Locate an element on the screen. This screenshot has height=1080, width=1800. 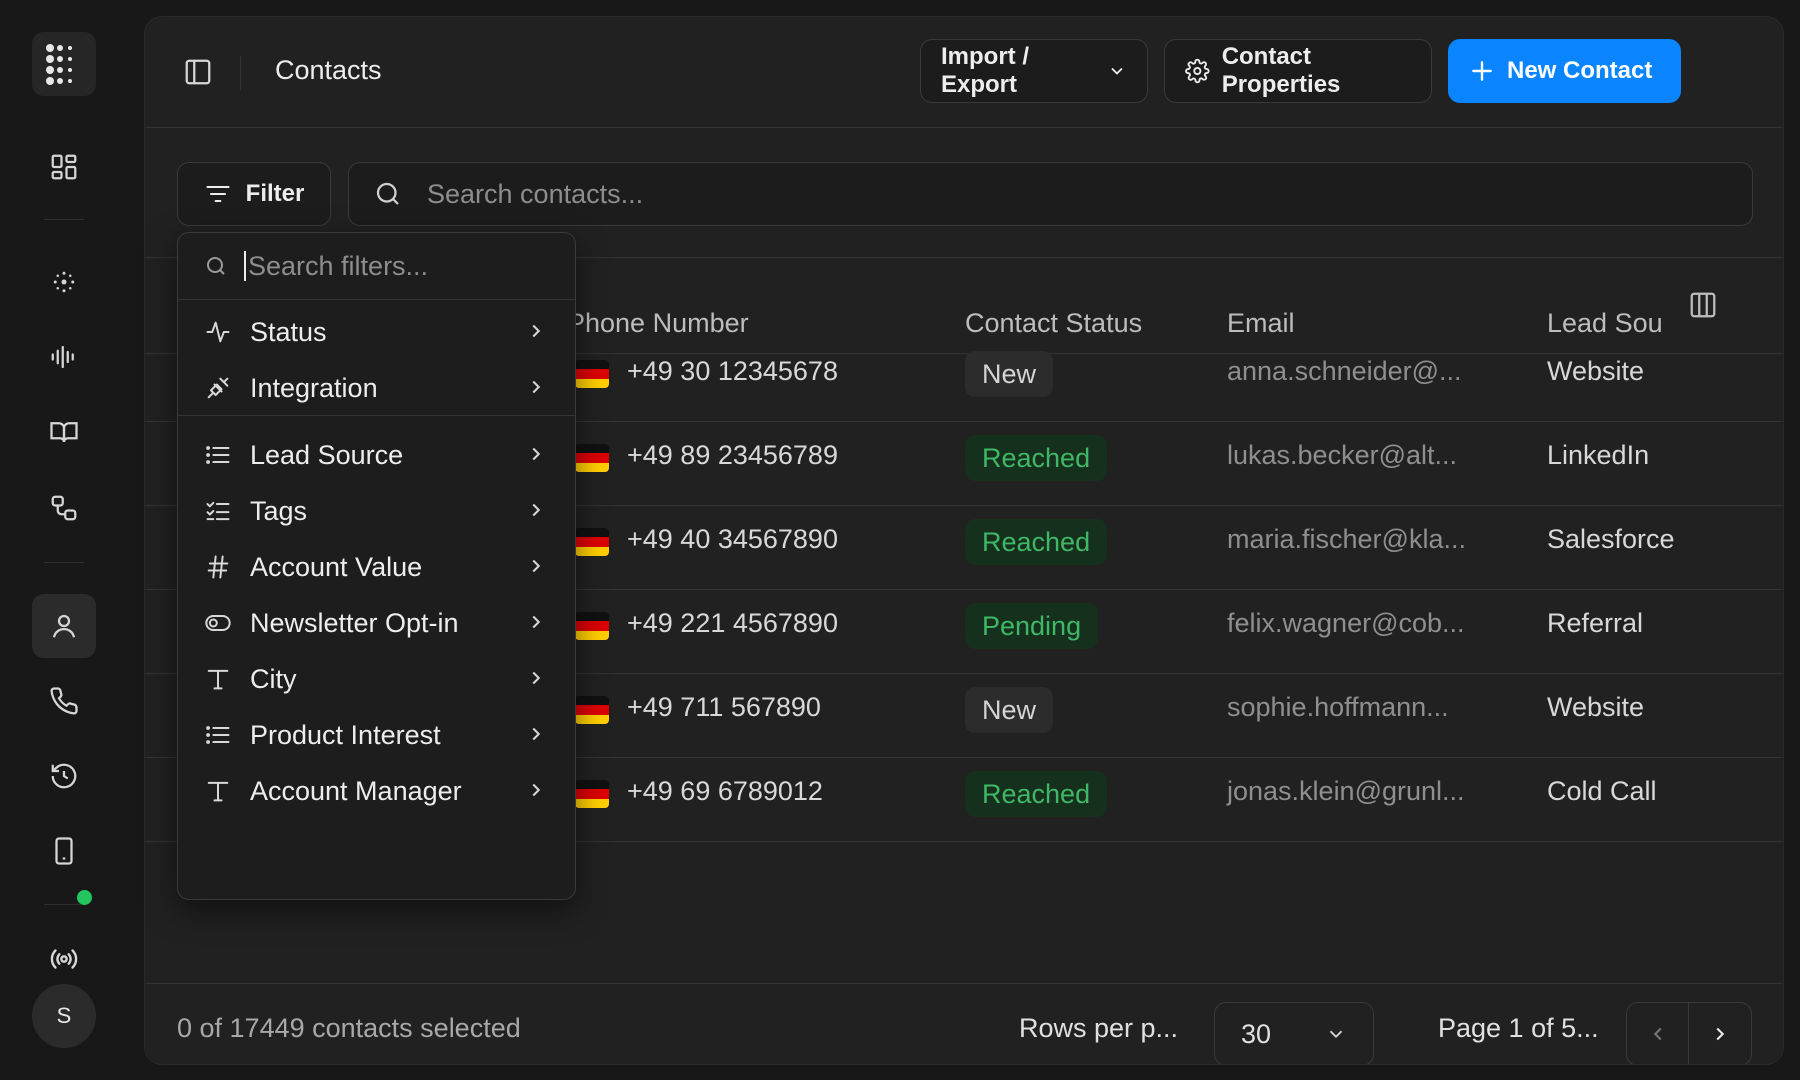
new-contact-label: New Contact is located at coordinates (1580, 70).